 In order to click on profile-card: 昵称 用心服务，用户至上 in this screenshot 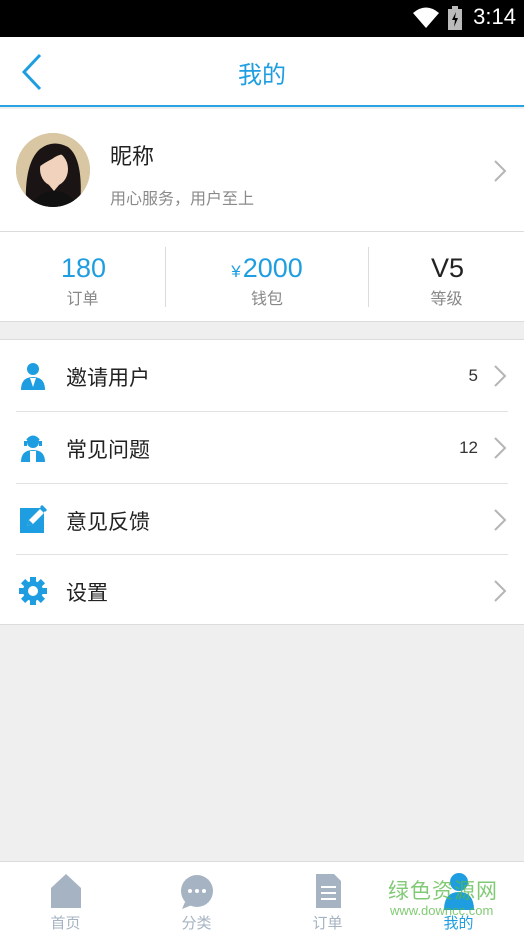, I will do `click(262, 170)`.